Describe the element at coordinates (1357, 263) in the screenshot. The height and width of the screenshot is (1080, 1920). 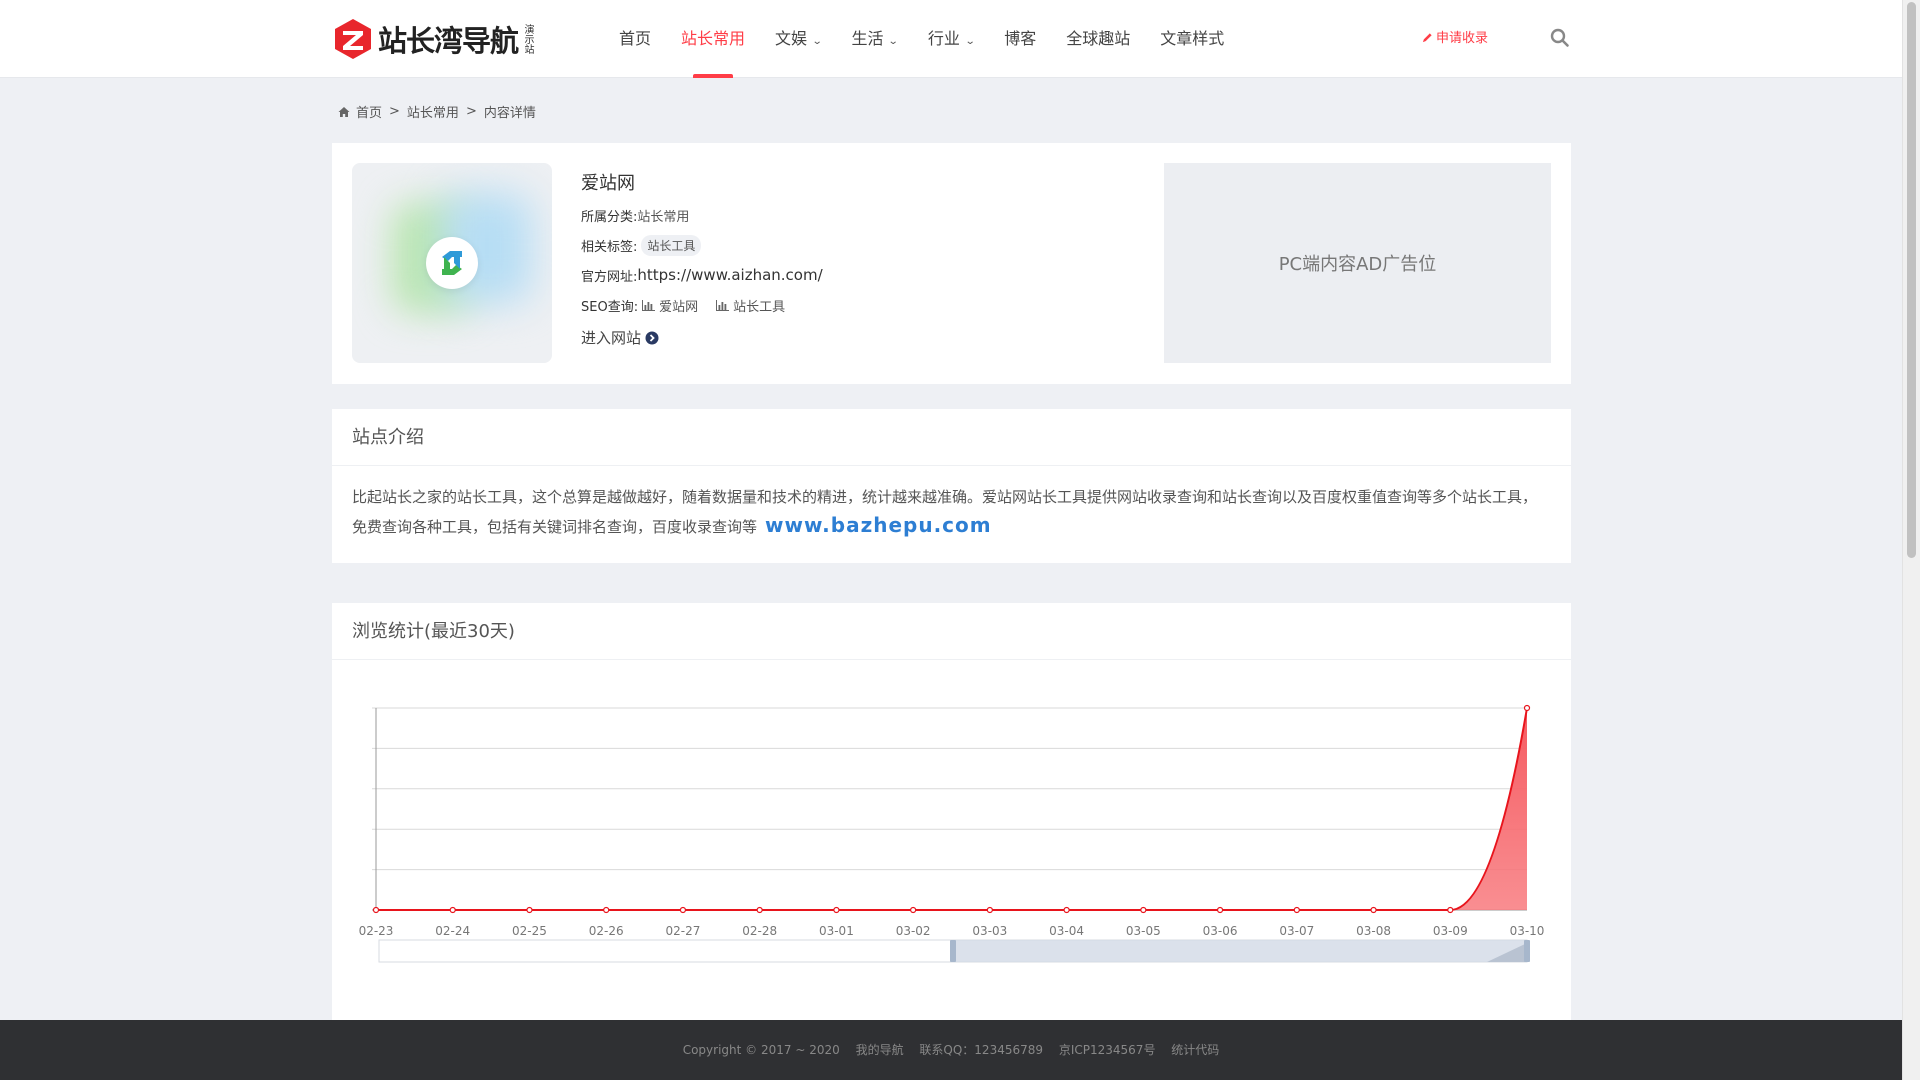
I see `ad-placeholder: PC端内容AD广告位` at that location.